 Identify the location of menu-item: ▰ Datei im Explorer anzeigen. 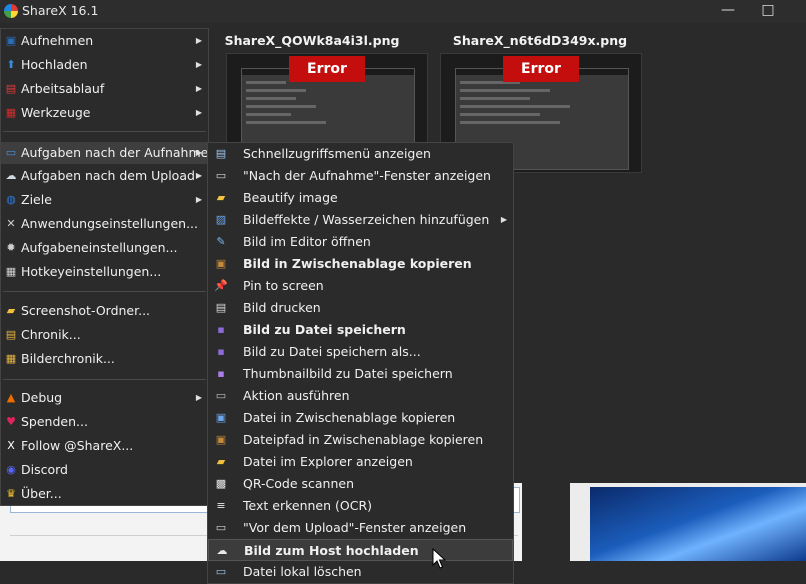
(360, 462).